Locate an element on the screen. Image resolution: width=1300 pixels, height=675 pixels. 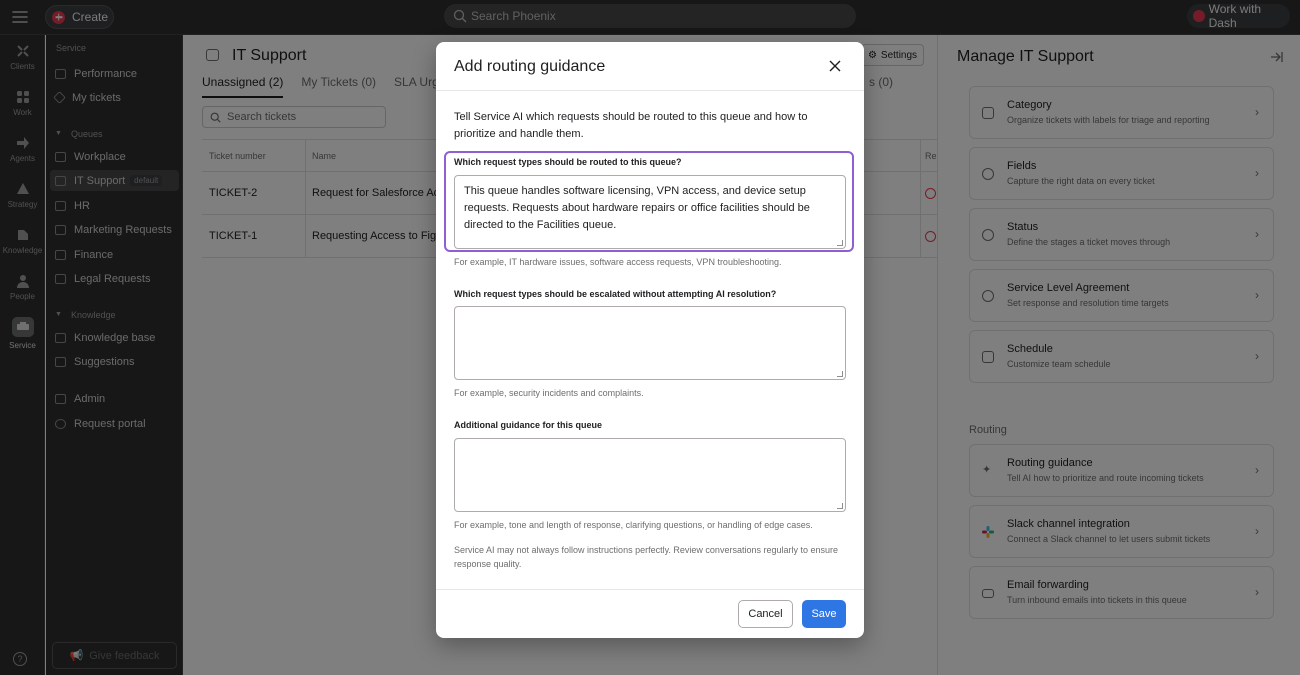
additional-guidance-field is located at coordinates (650, 475).